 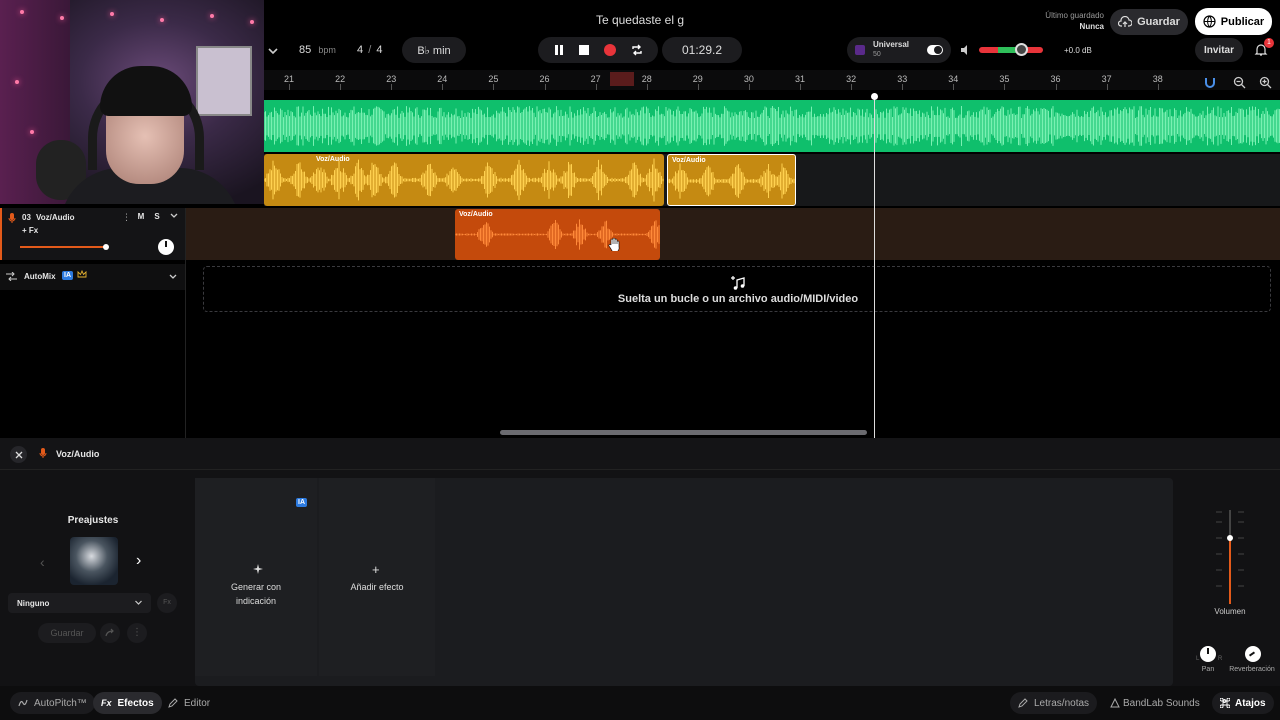 What do you see at coordinates (1161, 703) in the screenshot?
I see `sounds-label: BandLab Sounds` at bounding box center [1161, 703].